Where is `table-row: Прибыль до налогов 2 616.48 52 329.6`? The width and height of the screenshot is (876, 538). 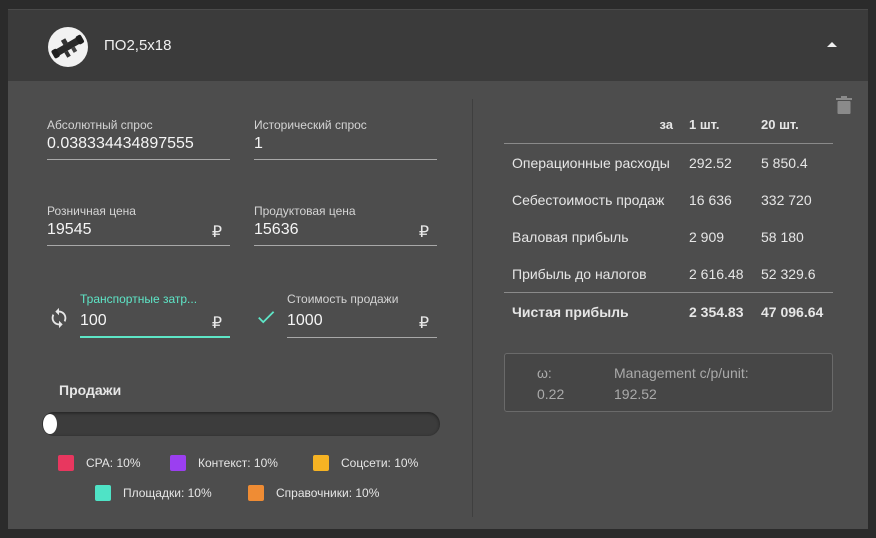 table-row: Прибыль до налогов 2 616.48 52 329.6 is located at coordinates (664, 274).